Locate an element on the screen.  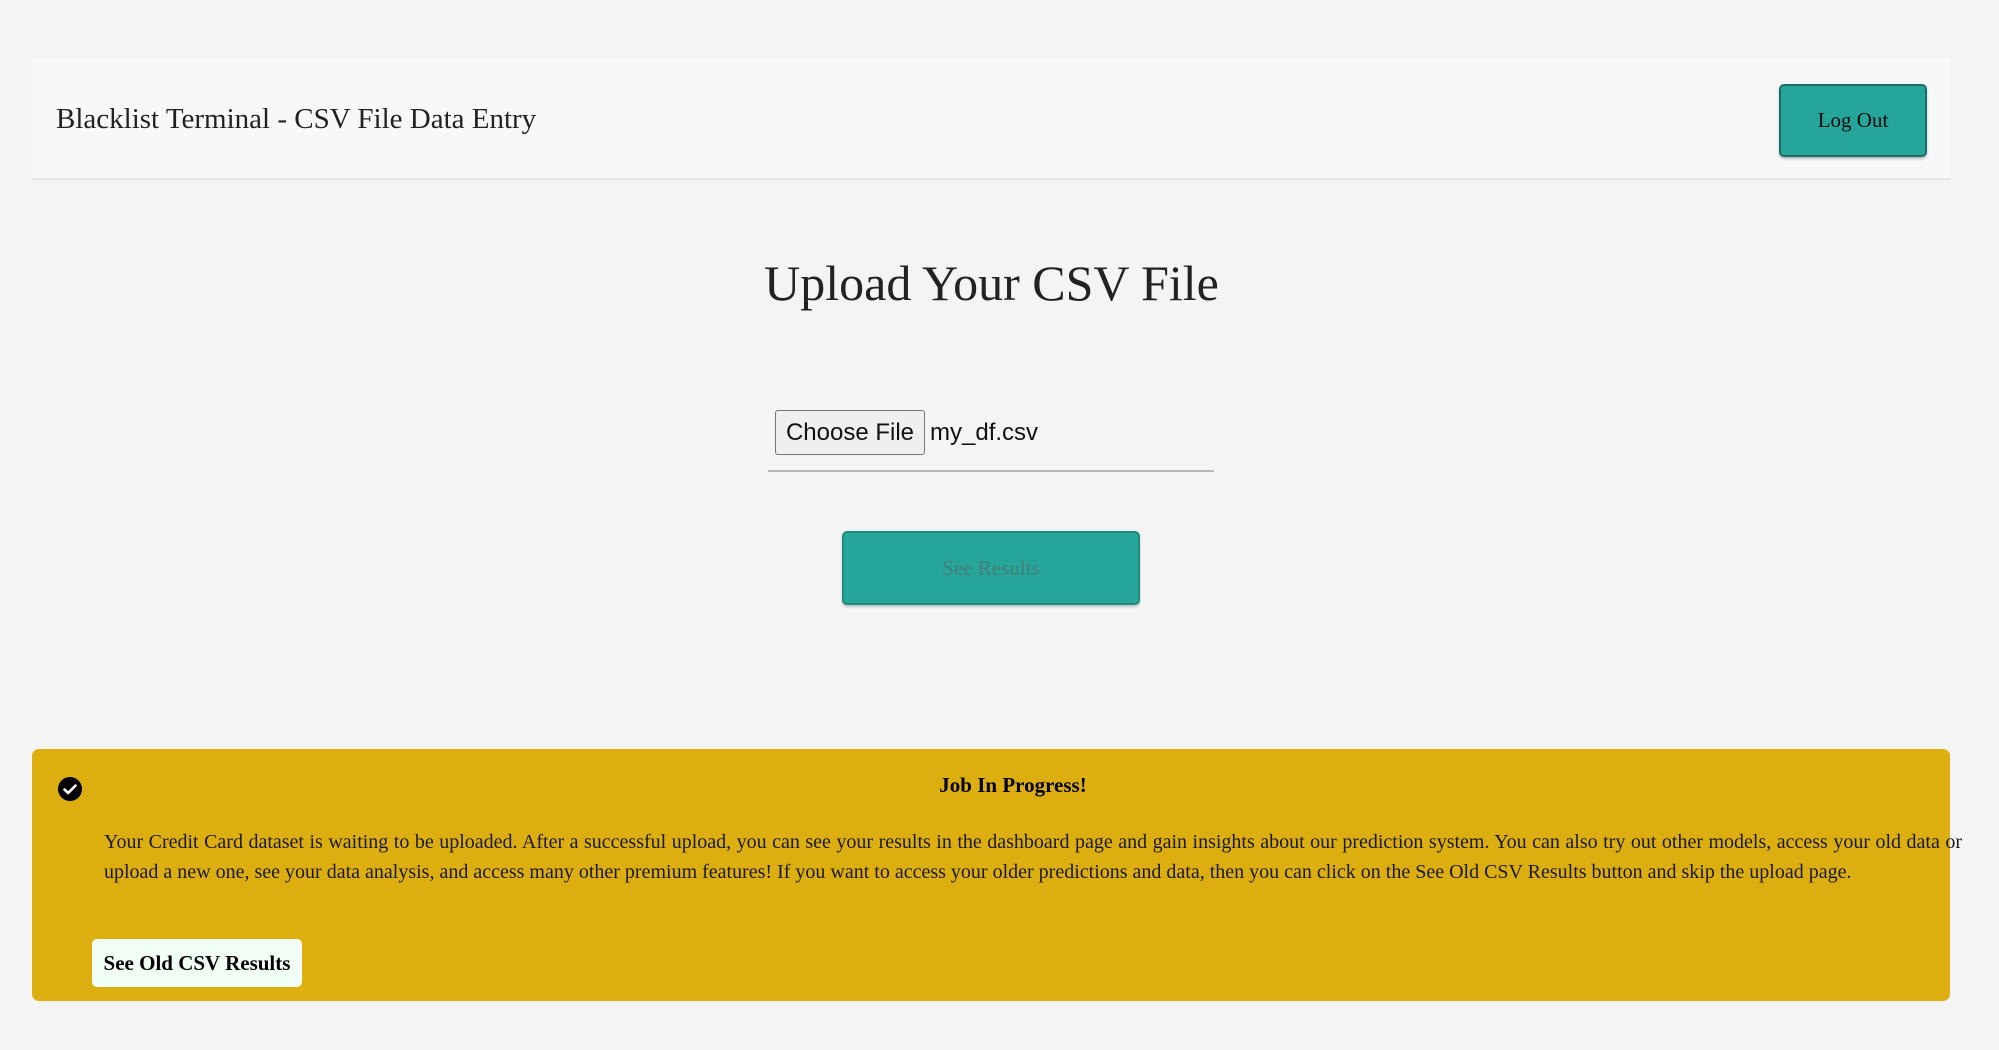
alert-title: Job In Progress! is located at coordinates (1013, 785).